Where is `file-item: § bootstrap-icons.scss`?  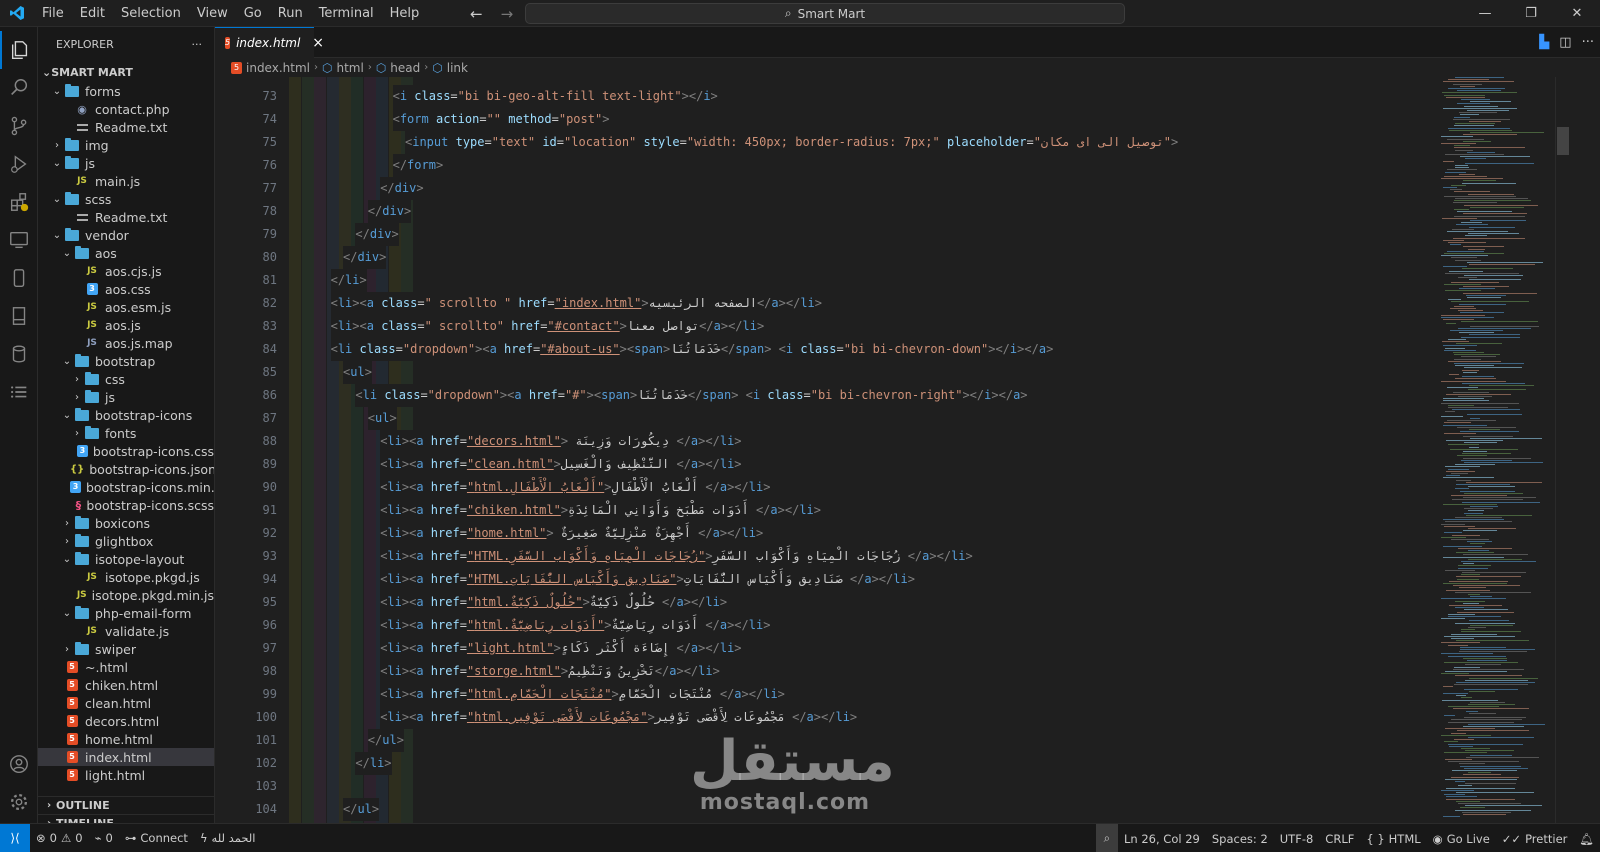 file-item: § bootstrap-icons.scss is located at coordinates (126, 505).